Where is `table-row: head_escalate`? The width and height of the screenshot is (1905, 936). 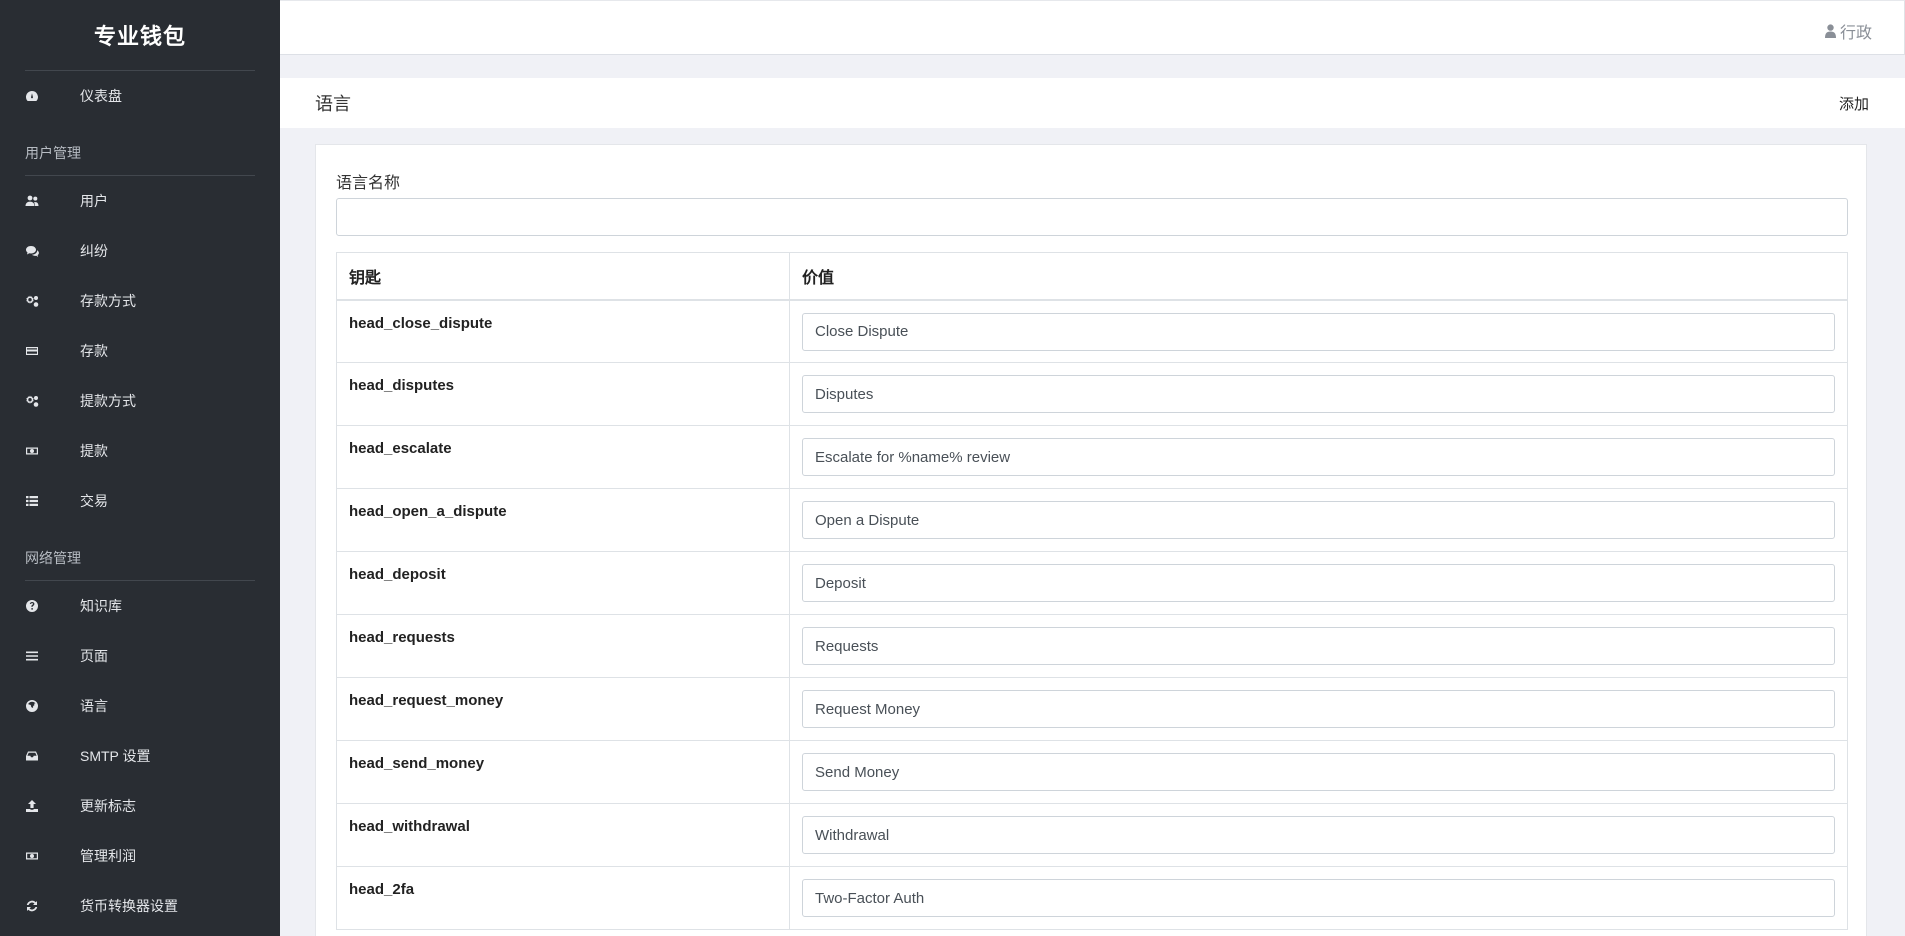 table-row: head_escalate is located at coordinates (1092, 457).